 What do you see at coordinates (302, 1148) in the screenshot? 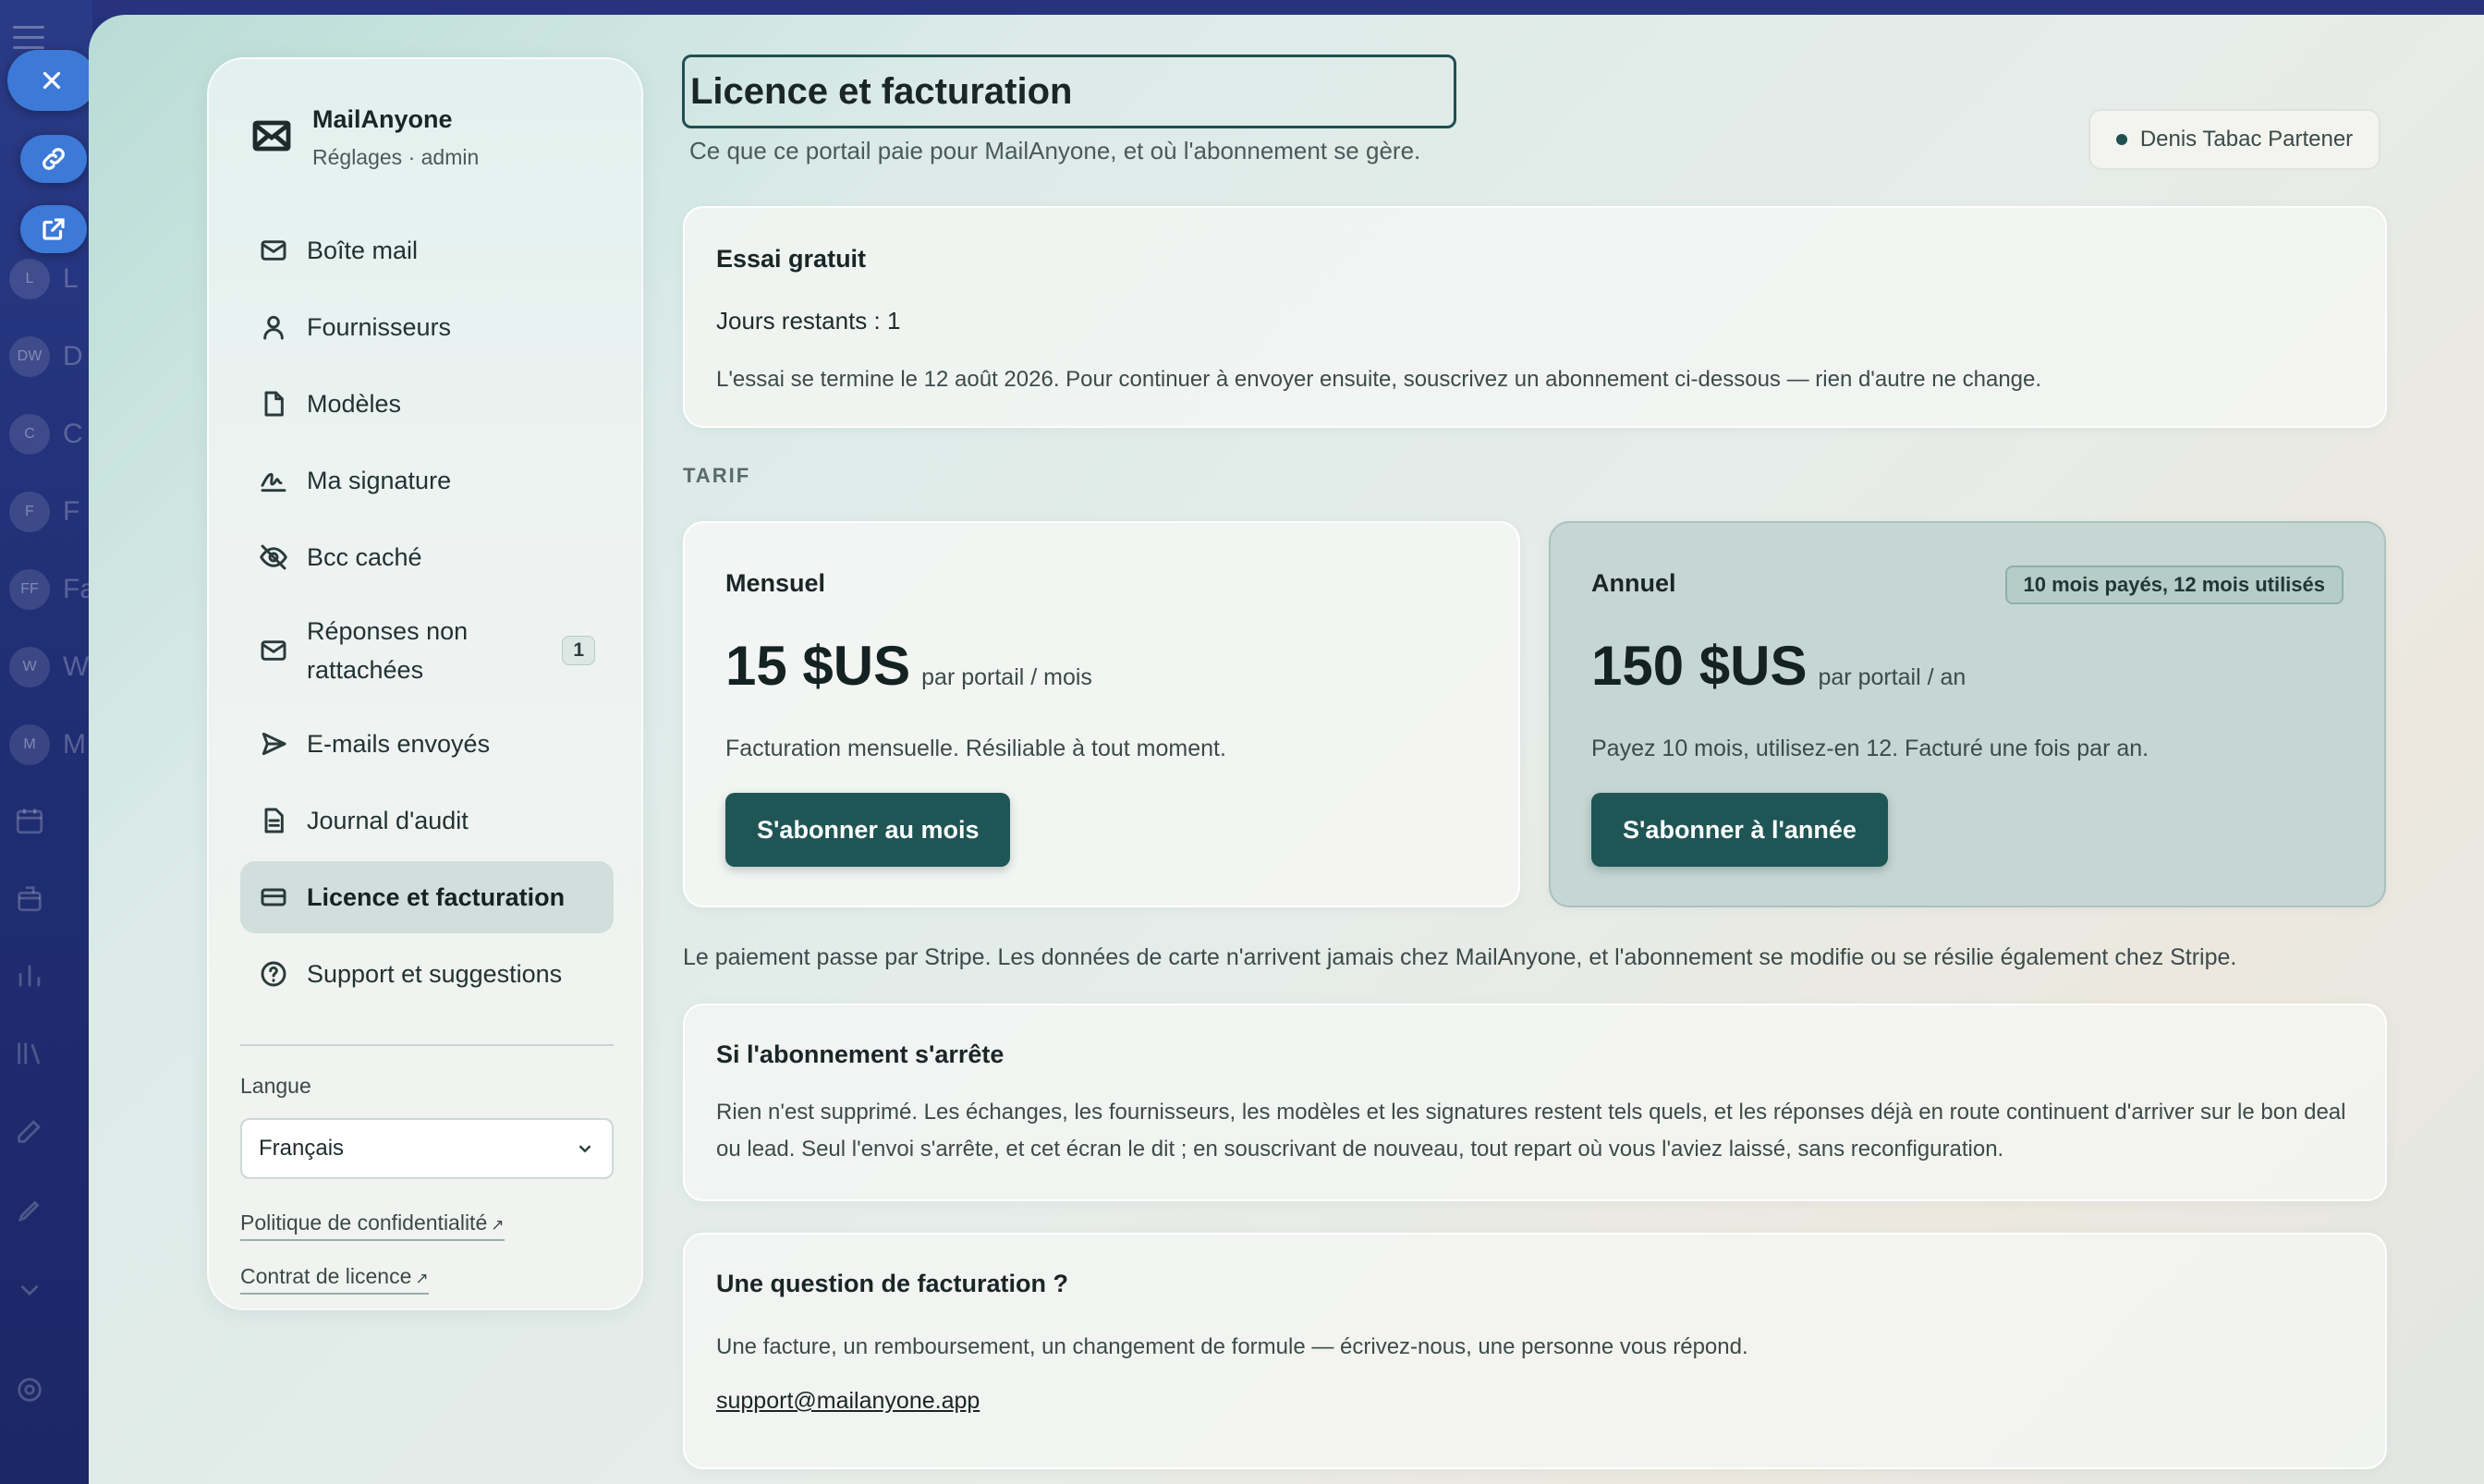
I see `language-value: Français` at bounding box center [302, 1148].